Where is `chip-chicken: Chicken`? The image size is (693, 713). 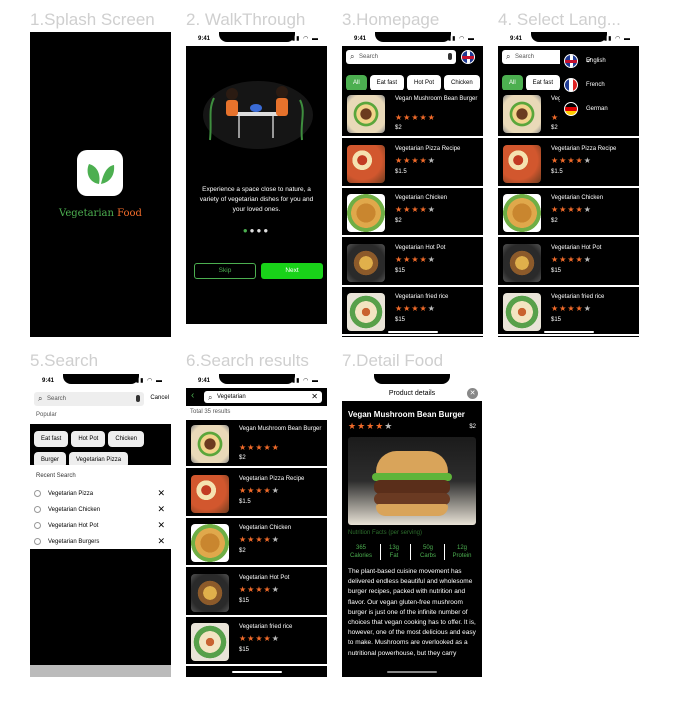 chip-chicken: Chicken is located at coordinates (462, 83).